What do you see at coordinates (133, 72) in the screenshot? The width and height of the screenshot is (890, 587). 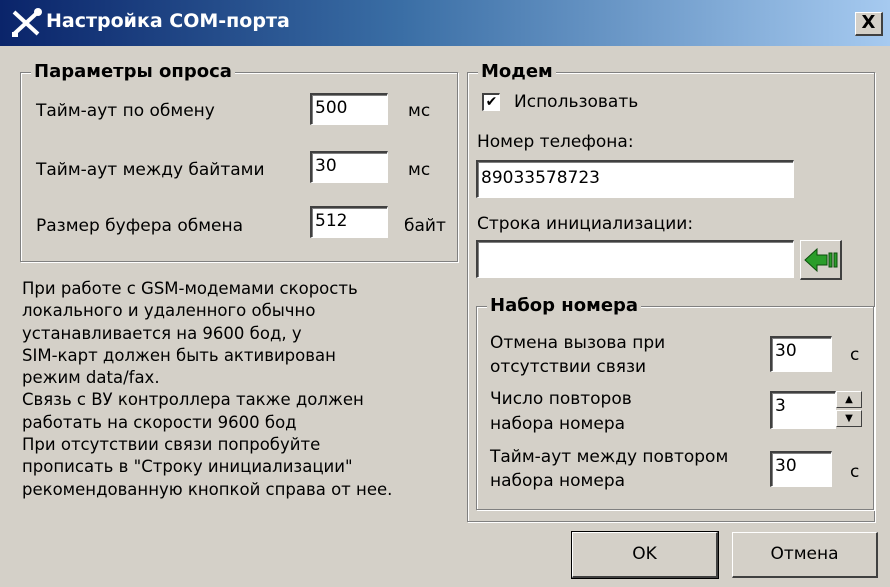 I see `polling-params-legend: Параметры опроса` at bounding box center [133, 72].